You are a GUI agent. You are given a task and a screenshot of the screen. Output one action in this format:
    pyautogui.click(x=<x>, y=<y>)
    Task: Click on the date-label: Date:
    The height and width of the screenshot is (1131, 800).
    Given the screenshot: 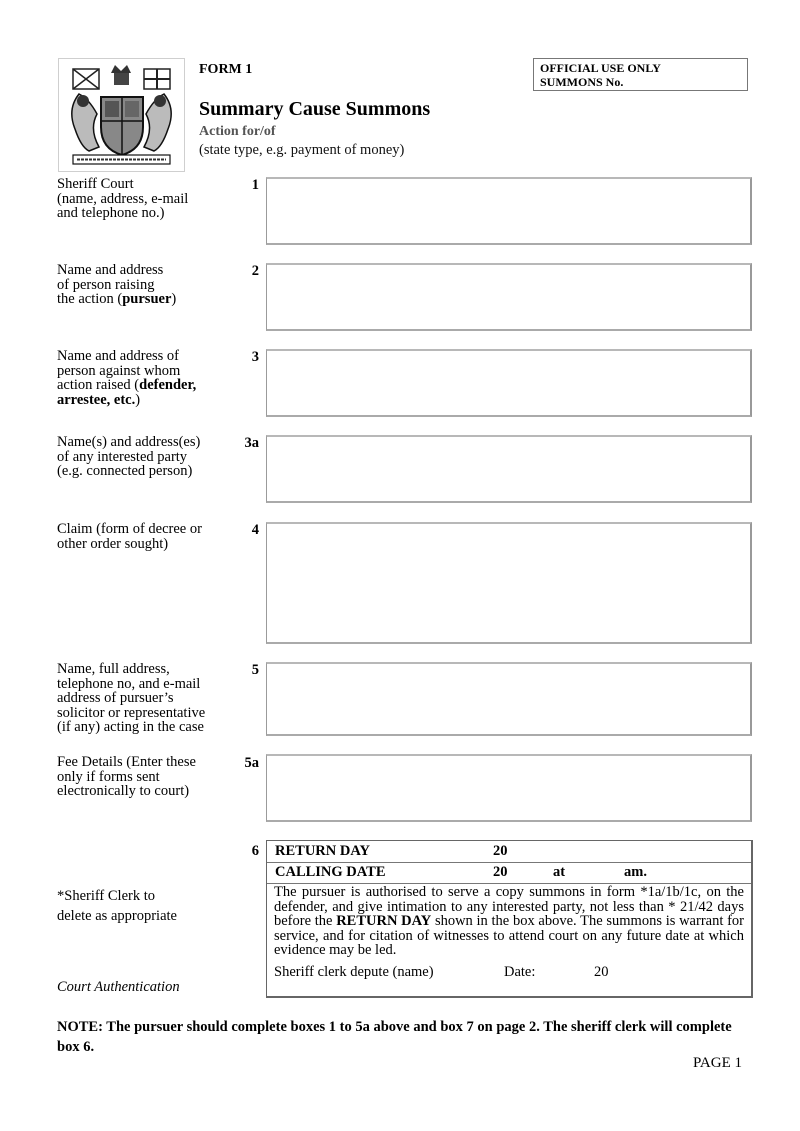 What is the action you would take?
    pyautogui.click(x=520, y=972)
    